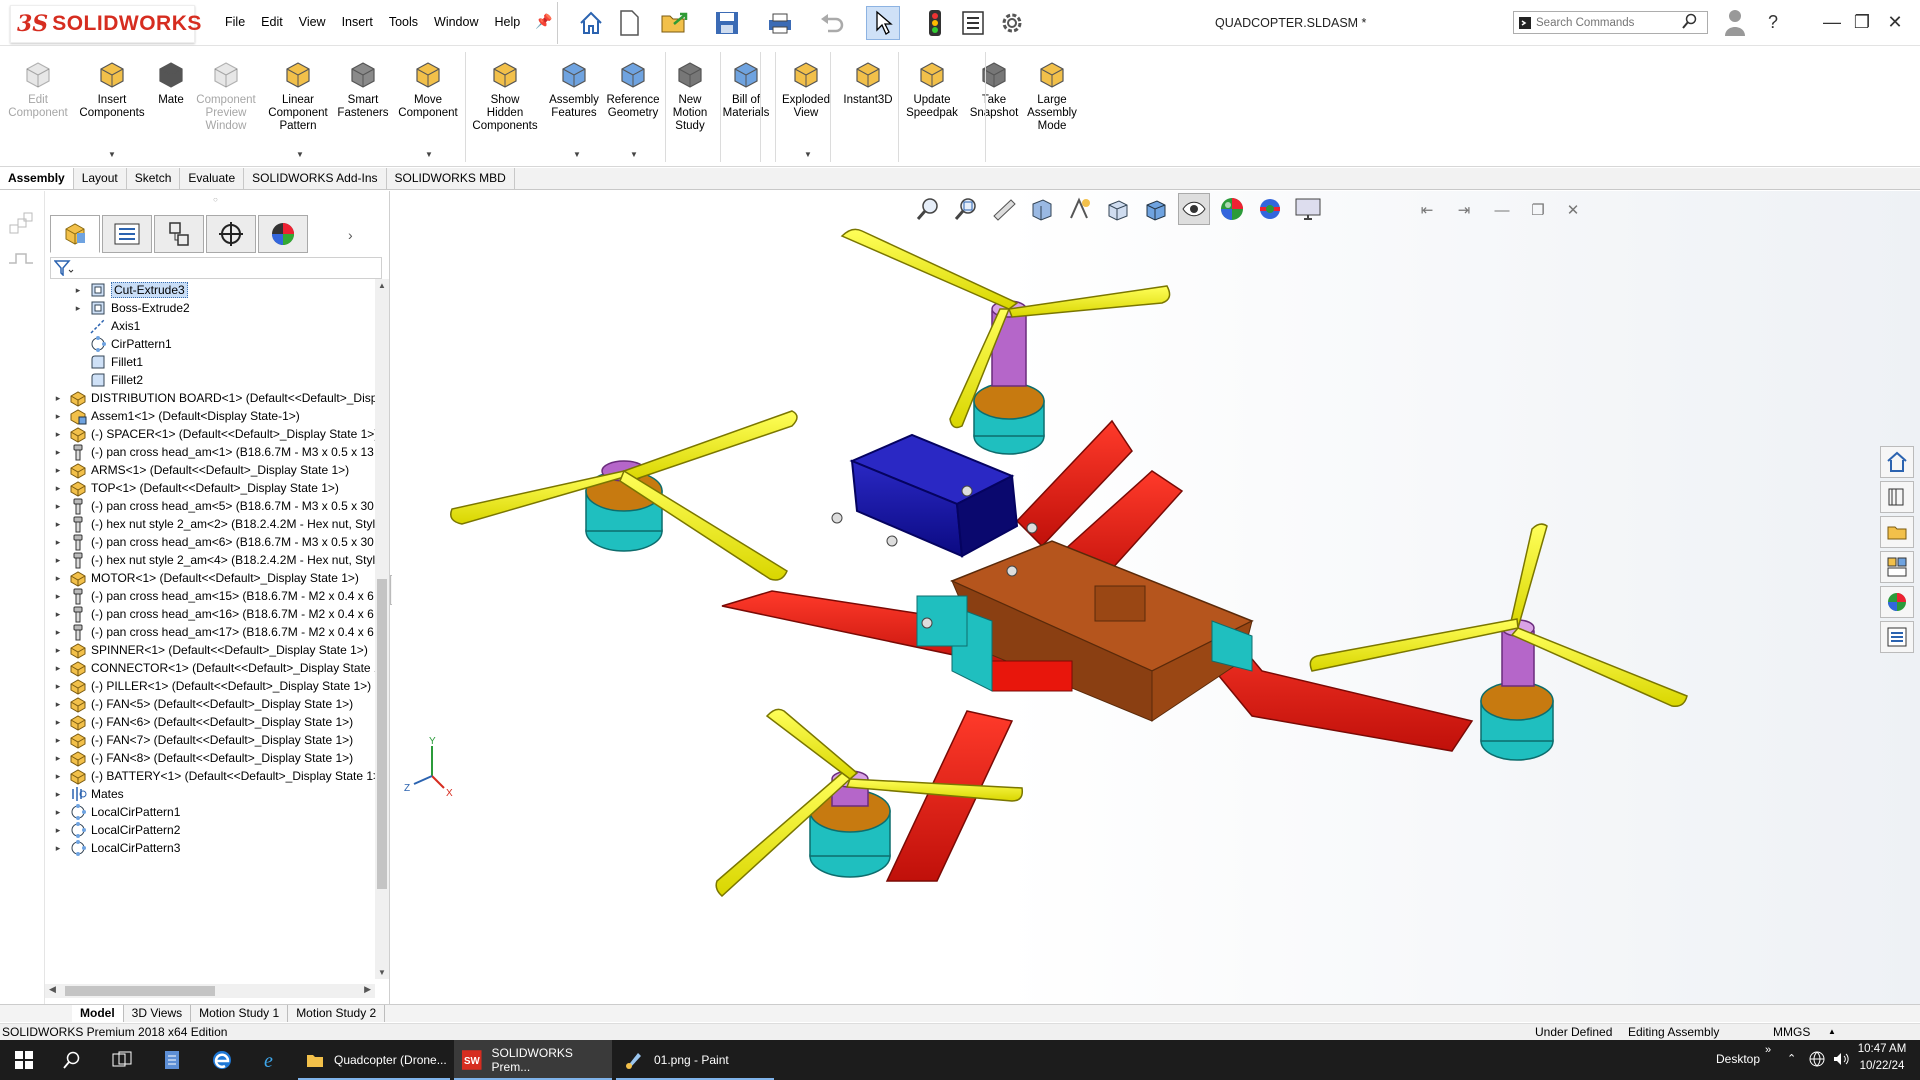 The height and width of the screenshot is (1080, 1920). What do you see at coordinates (746, 88) in the screenshot?
I see `bill-of-materials-button: Bill of Materials` at bounding box center [746, 88].